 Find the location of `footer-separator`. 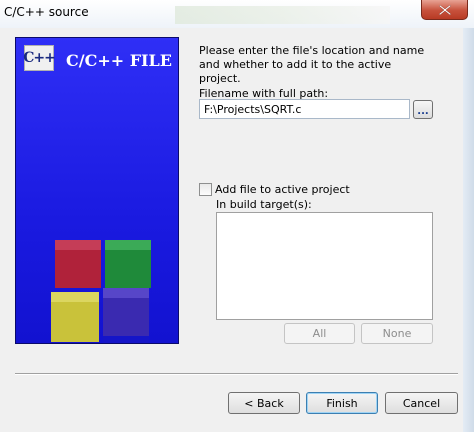

footer-separator is located at coordinates (236, 374).